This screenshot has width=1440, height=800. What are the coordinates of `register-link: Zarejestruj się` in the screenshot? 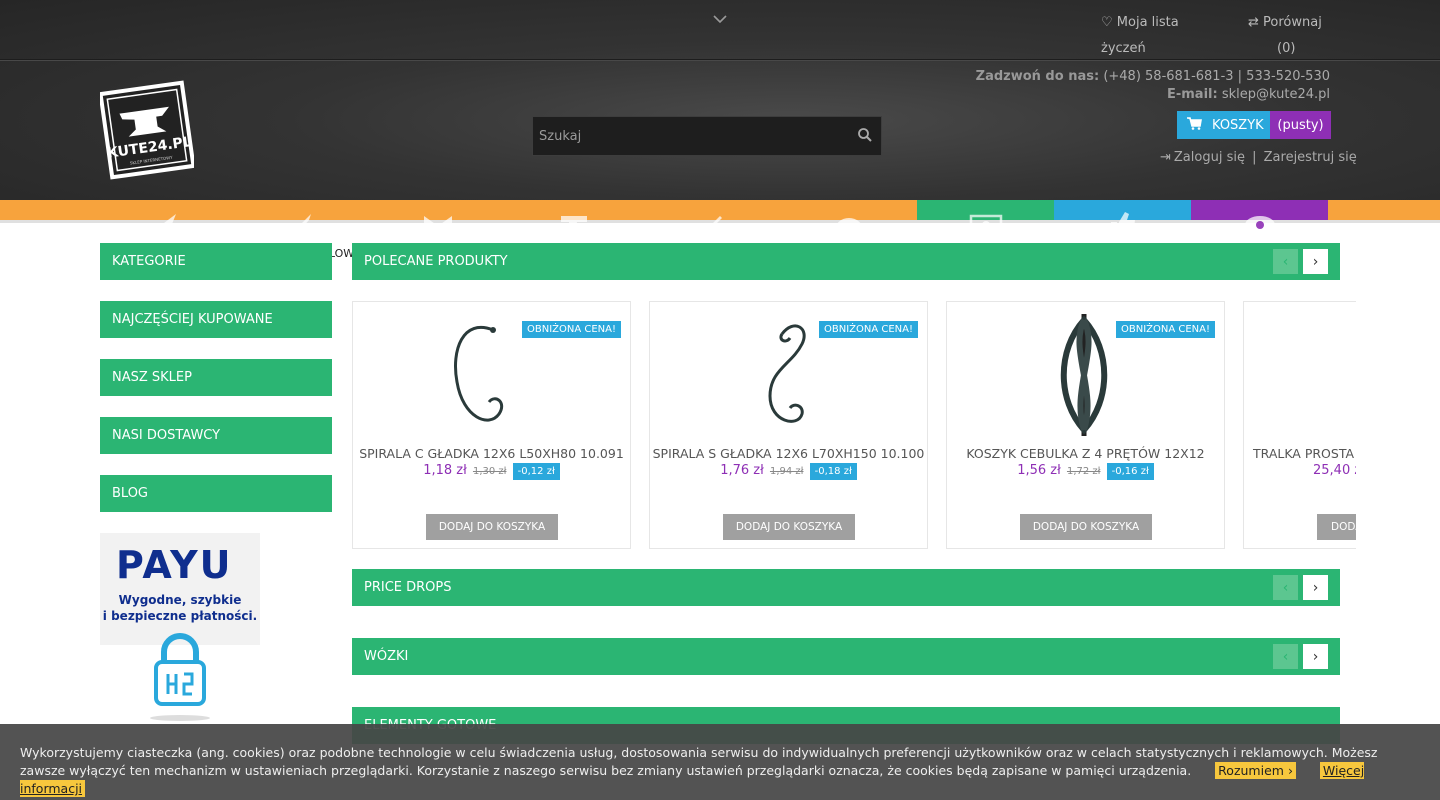 It's located at (1310, 157).